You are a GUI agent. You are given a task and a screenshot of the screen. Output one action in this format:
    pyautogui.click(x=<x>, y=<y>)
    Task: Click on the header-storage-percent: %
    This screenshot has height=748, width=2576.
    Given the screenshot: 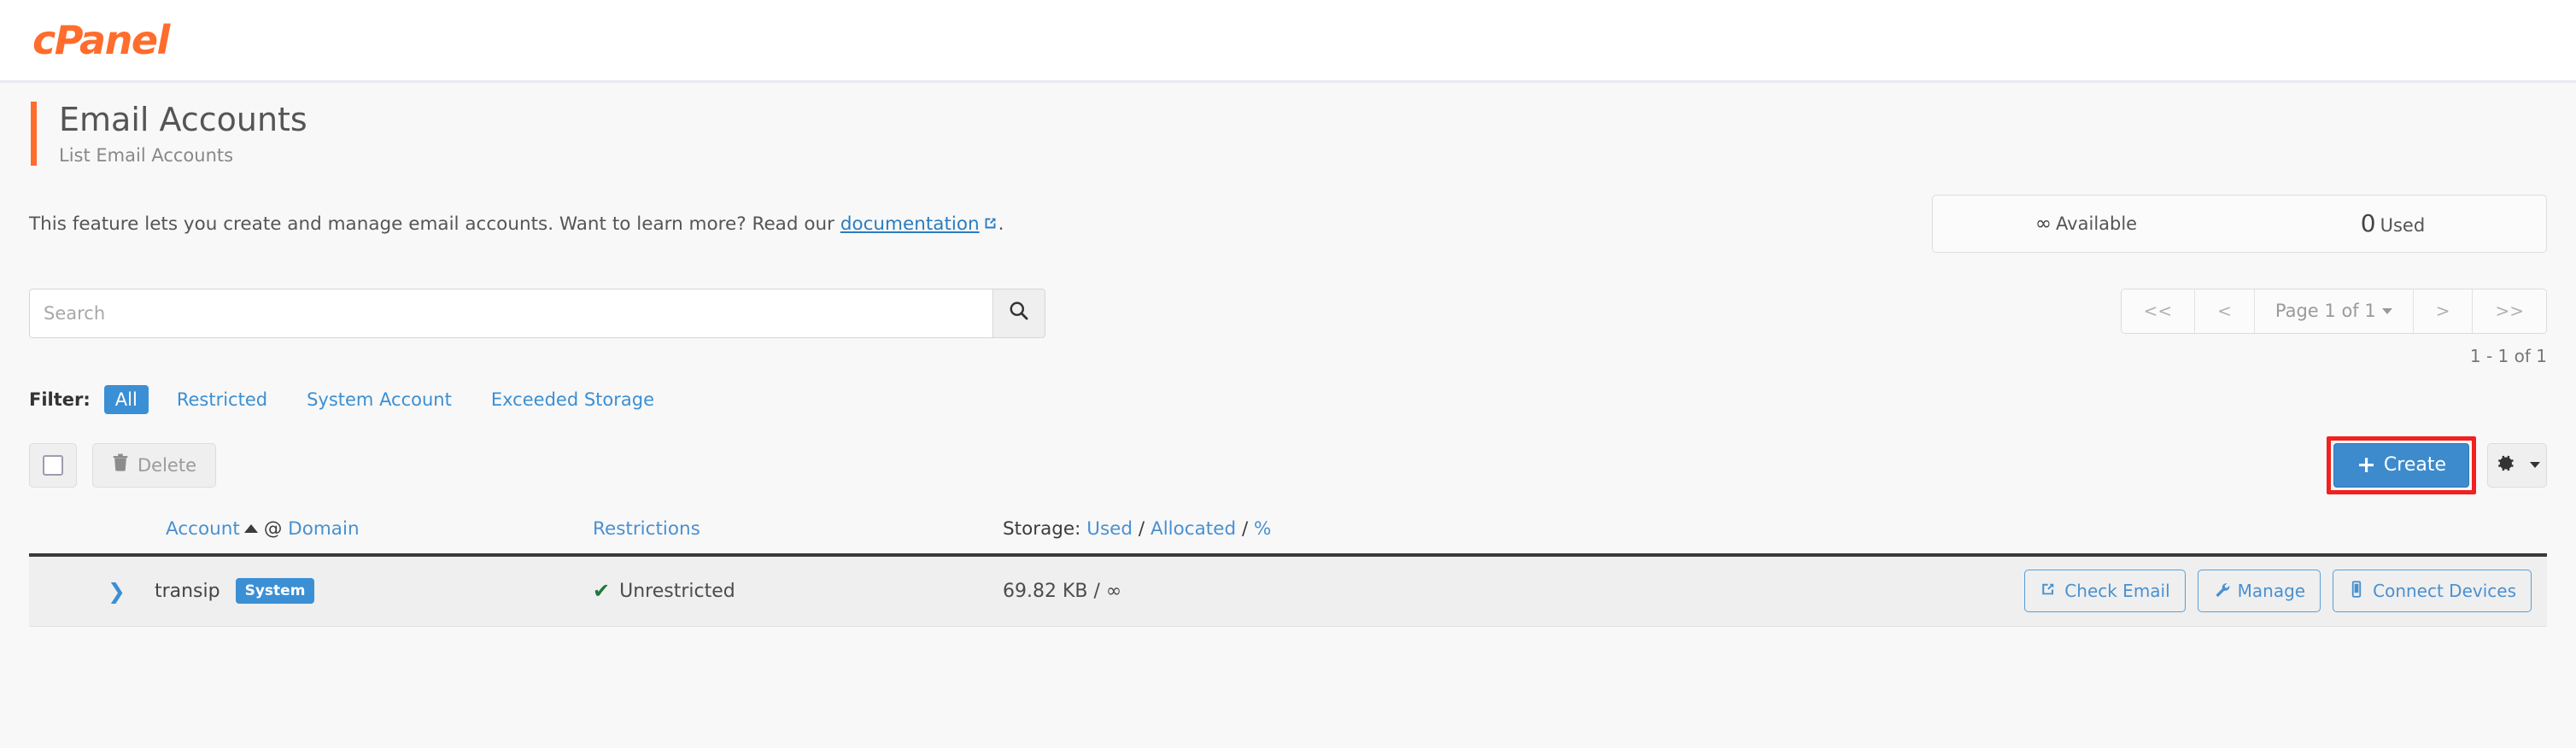 What is the action you would take?
    pyautogui.click(x=1262, y=529)
    